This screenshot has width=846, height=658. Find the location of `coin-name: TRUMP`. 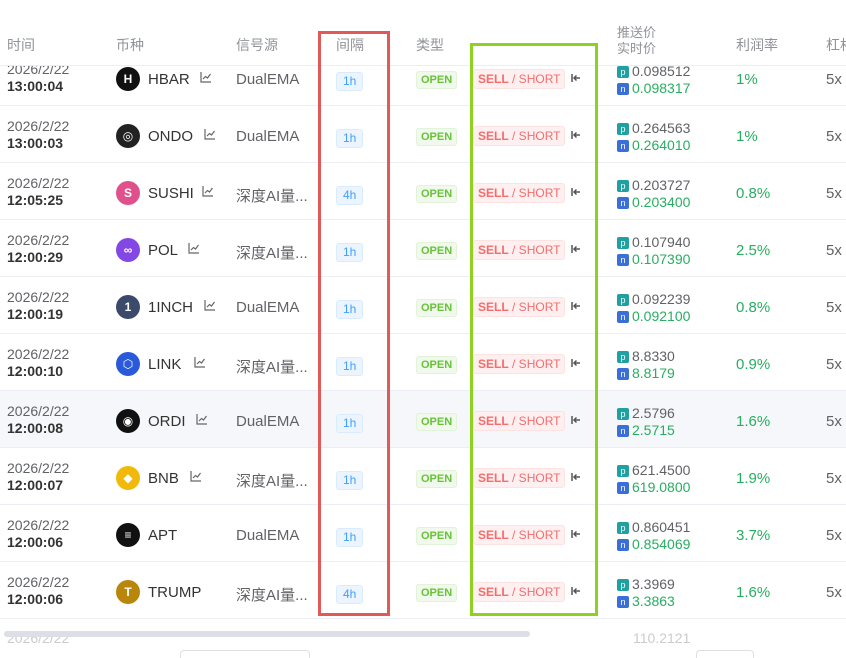

coin-name: TRUMP is located at coordinates (174, 592).